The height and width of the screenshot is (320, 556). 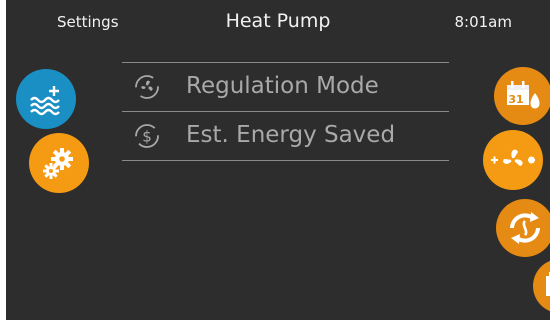 I want to click on heat-pump-fan-button, so click(x=513, y=160).